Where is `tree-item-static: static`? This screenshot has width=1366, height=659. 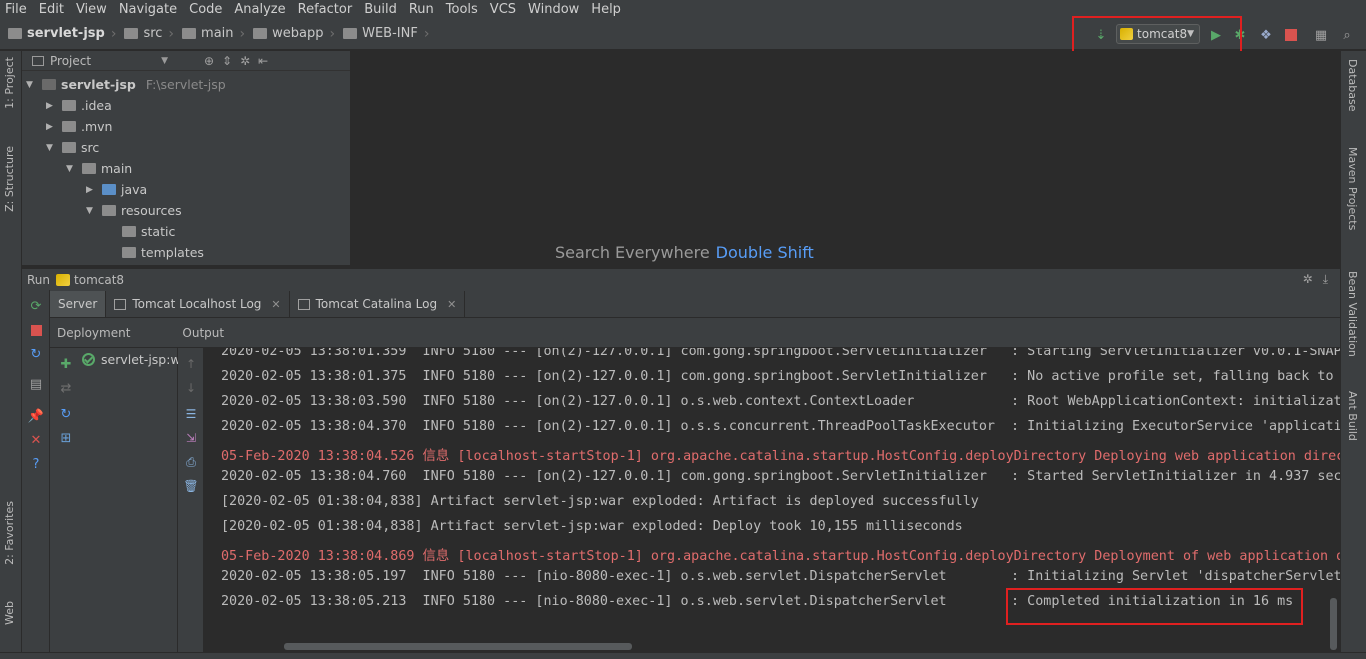
tree-item-static: static is located at coordinates (148, 231).